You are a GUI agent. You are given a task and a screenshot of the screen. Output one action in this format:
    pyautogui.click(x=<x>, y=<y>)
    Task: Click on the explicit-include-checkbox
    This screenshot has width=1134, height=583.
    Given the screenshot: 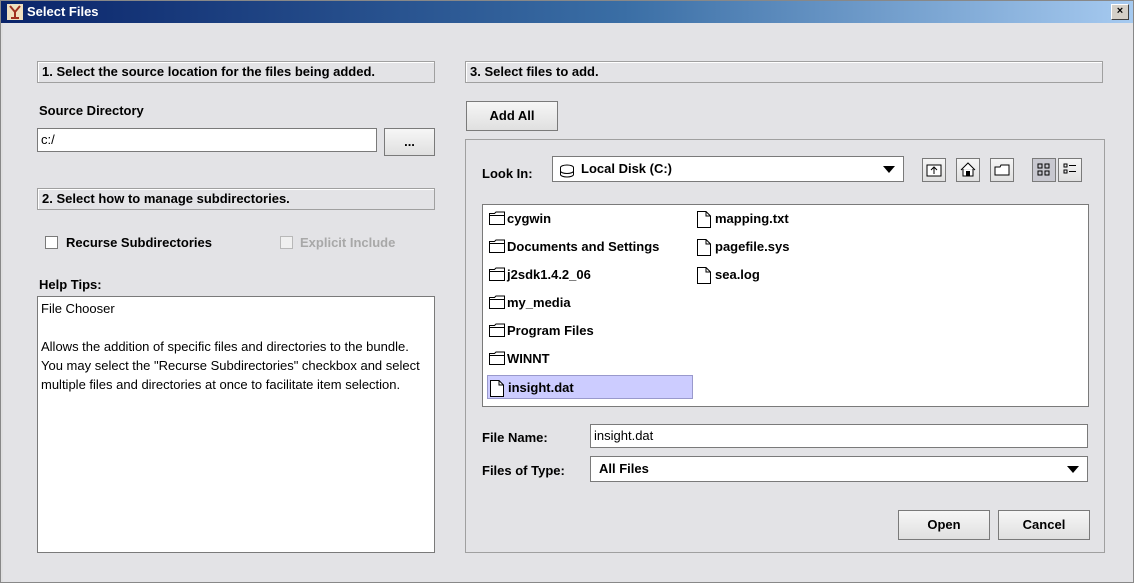 What is the action you would take?
    pyautogui.click(x=286, y=242)
    